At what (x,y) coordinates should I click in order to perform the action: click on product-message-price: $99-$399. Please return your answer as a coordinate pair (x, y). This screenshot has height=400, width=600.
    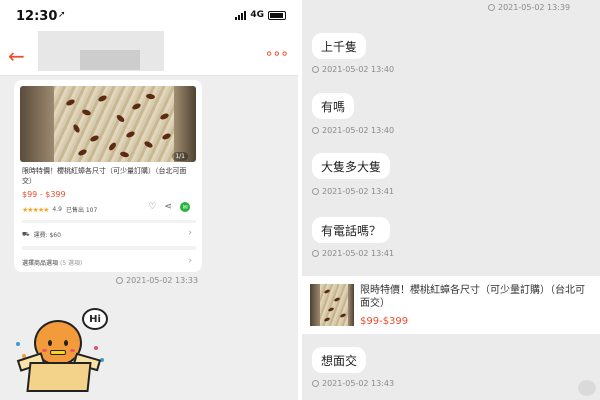
    Looking at the image, I should click on (384, 321).